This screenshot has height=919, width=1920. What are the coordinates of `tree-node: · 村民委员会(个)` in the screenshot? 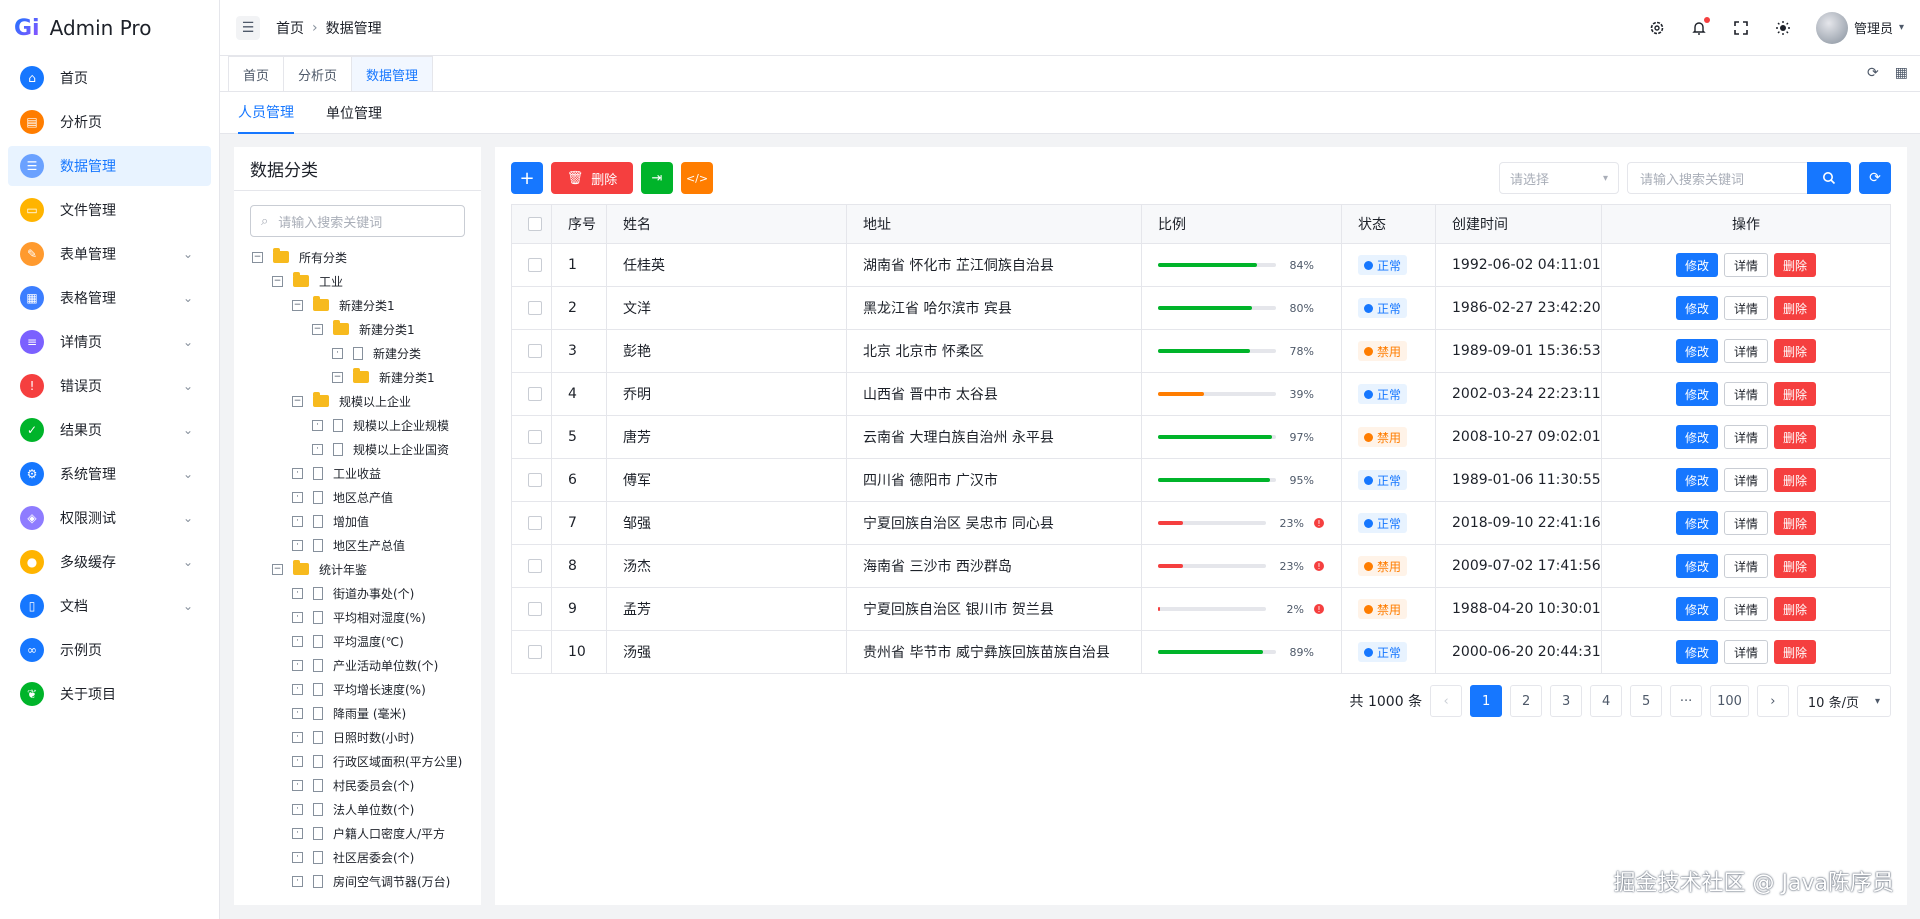 It's located at (366, 785).